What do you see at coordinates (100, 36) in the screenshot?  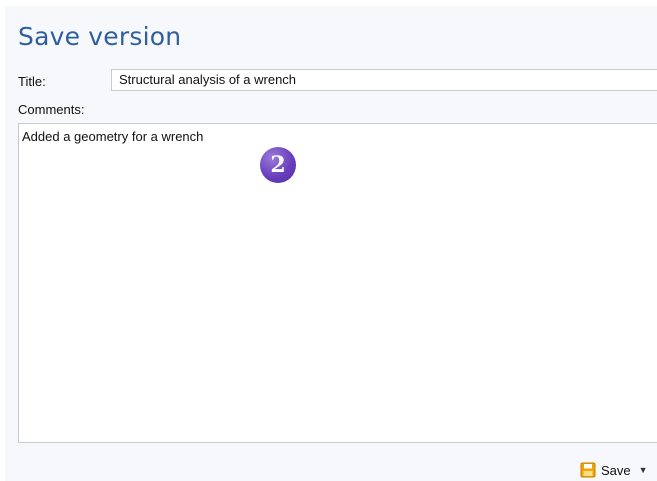 I see `page-title: Save version` at bounding box center [100, 36].